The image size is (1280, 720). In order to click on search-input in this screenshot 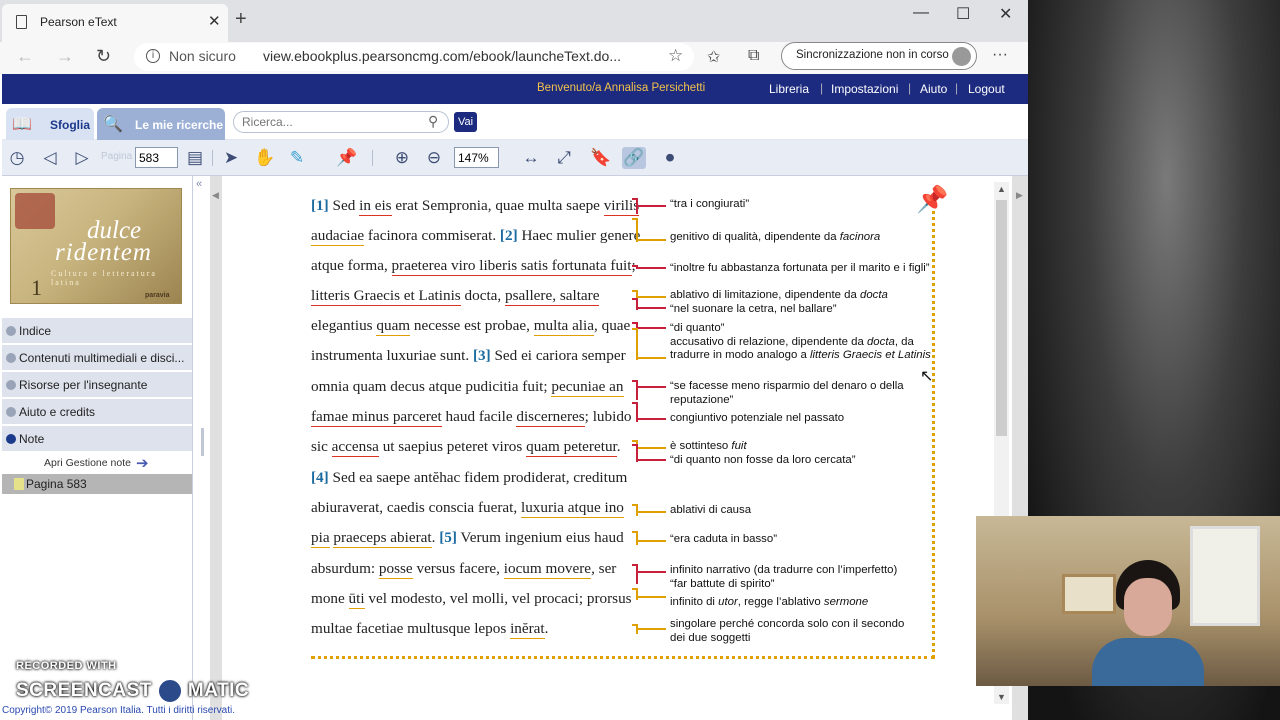, I will do `click(341, 122)`.